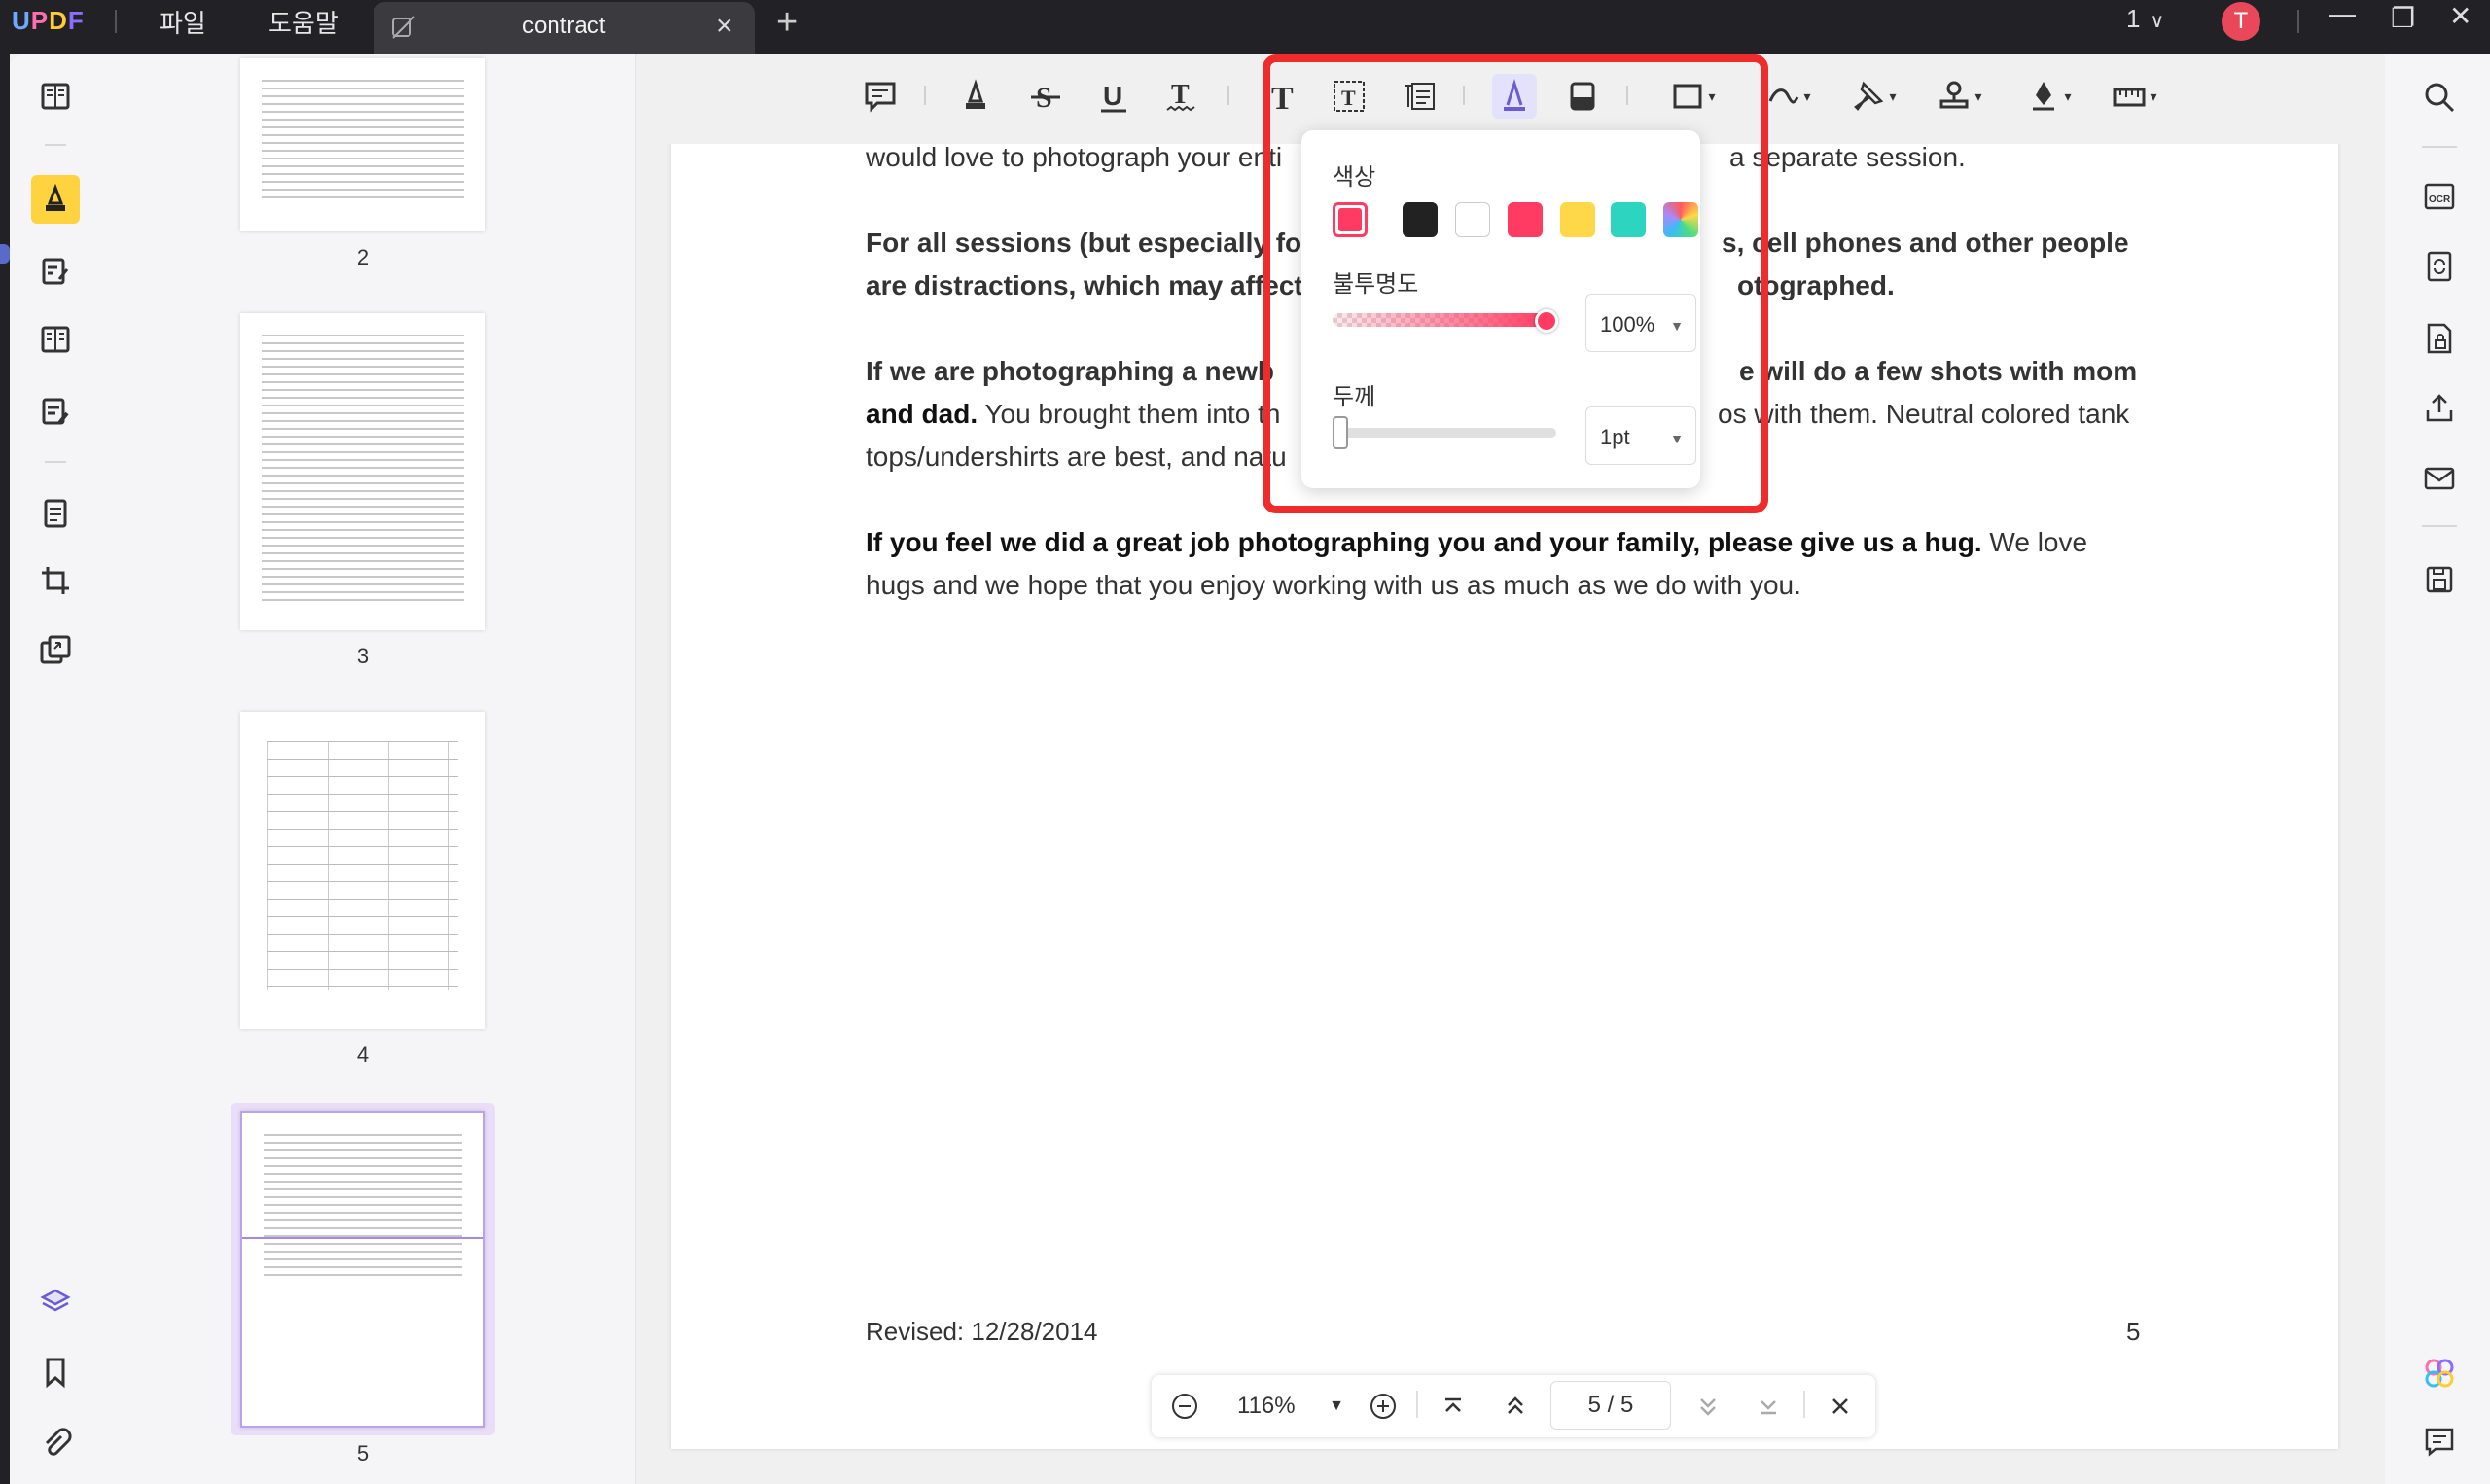  I want to click on crop-button, so click(55, 580).